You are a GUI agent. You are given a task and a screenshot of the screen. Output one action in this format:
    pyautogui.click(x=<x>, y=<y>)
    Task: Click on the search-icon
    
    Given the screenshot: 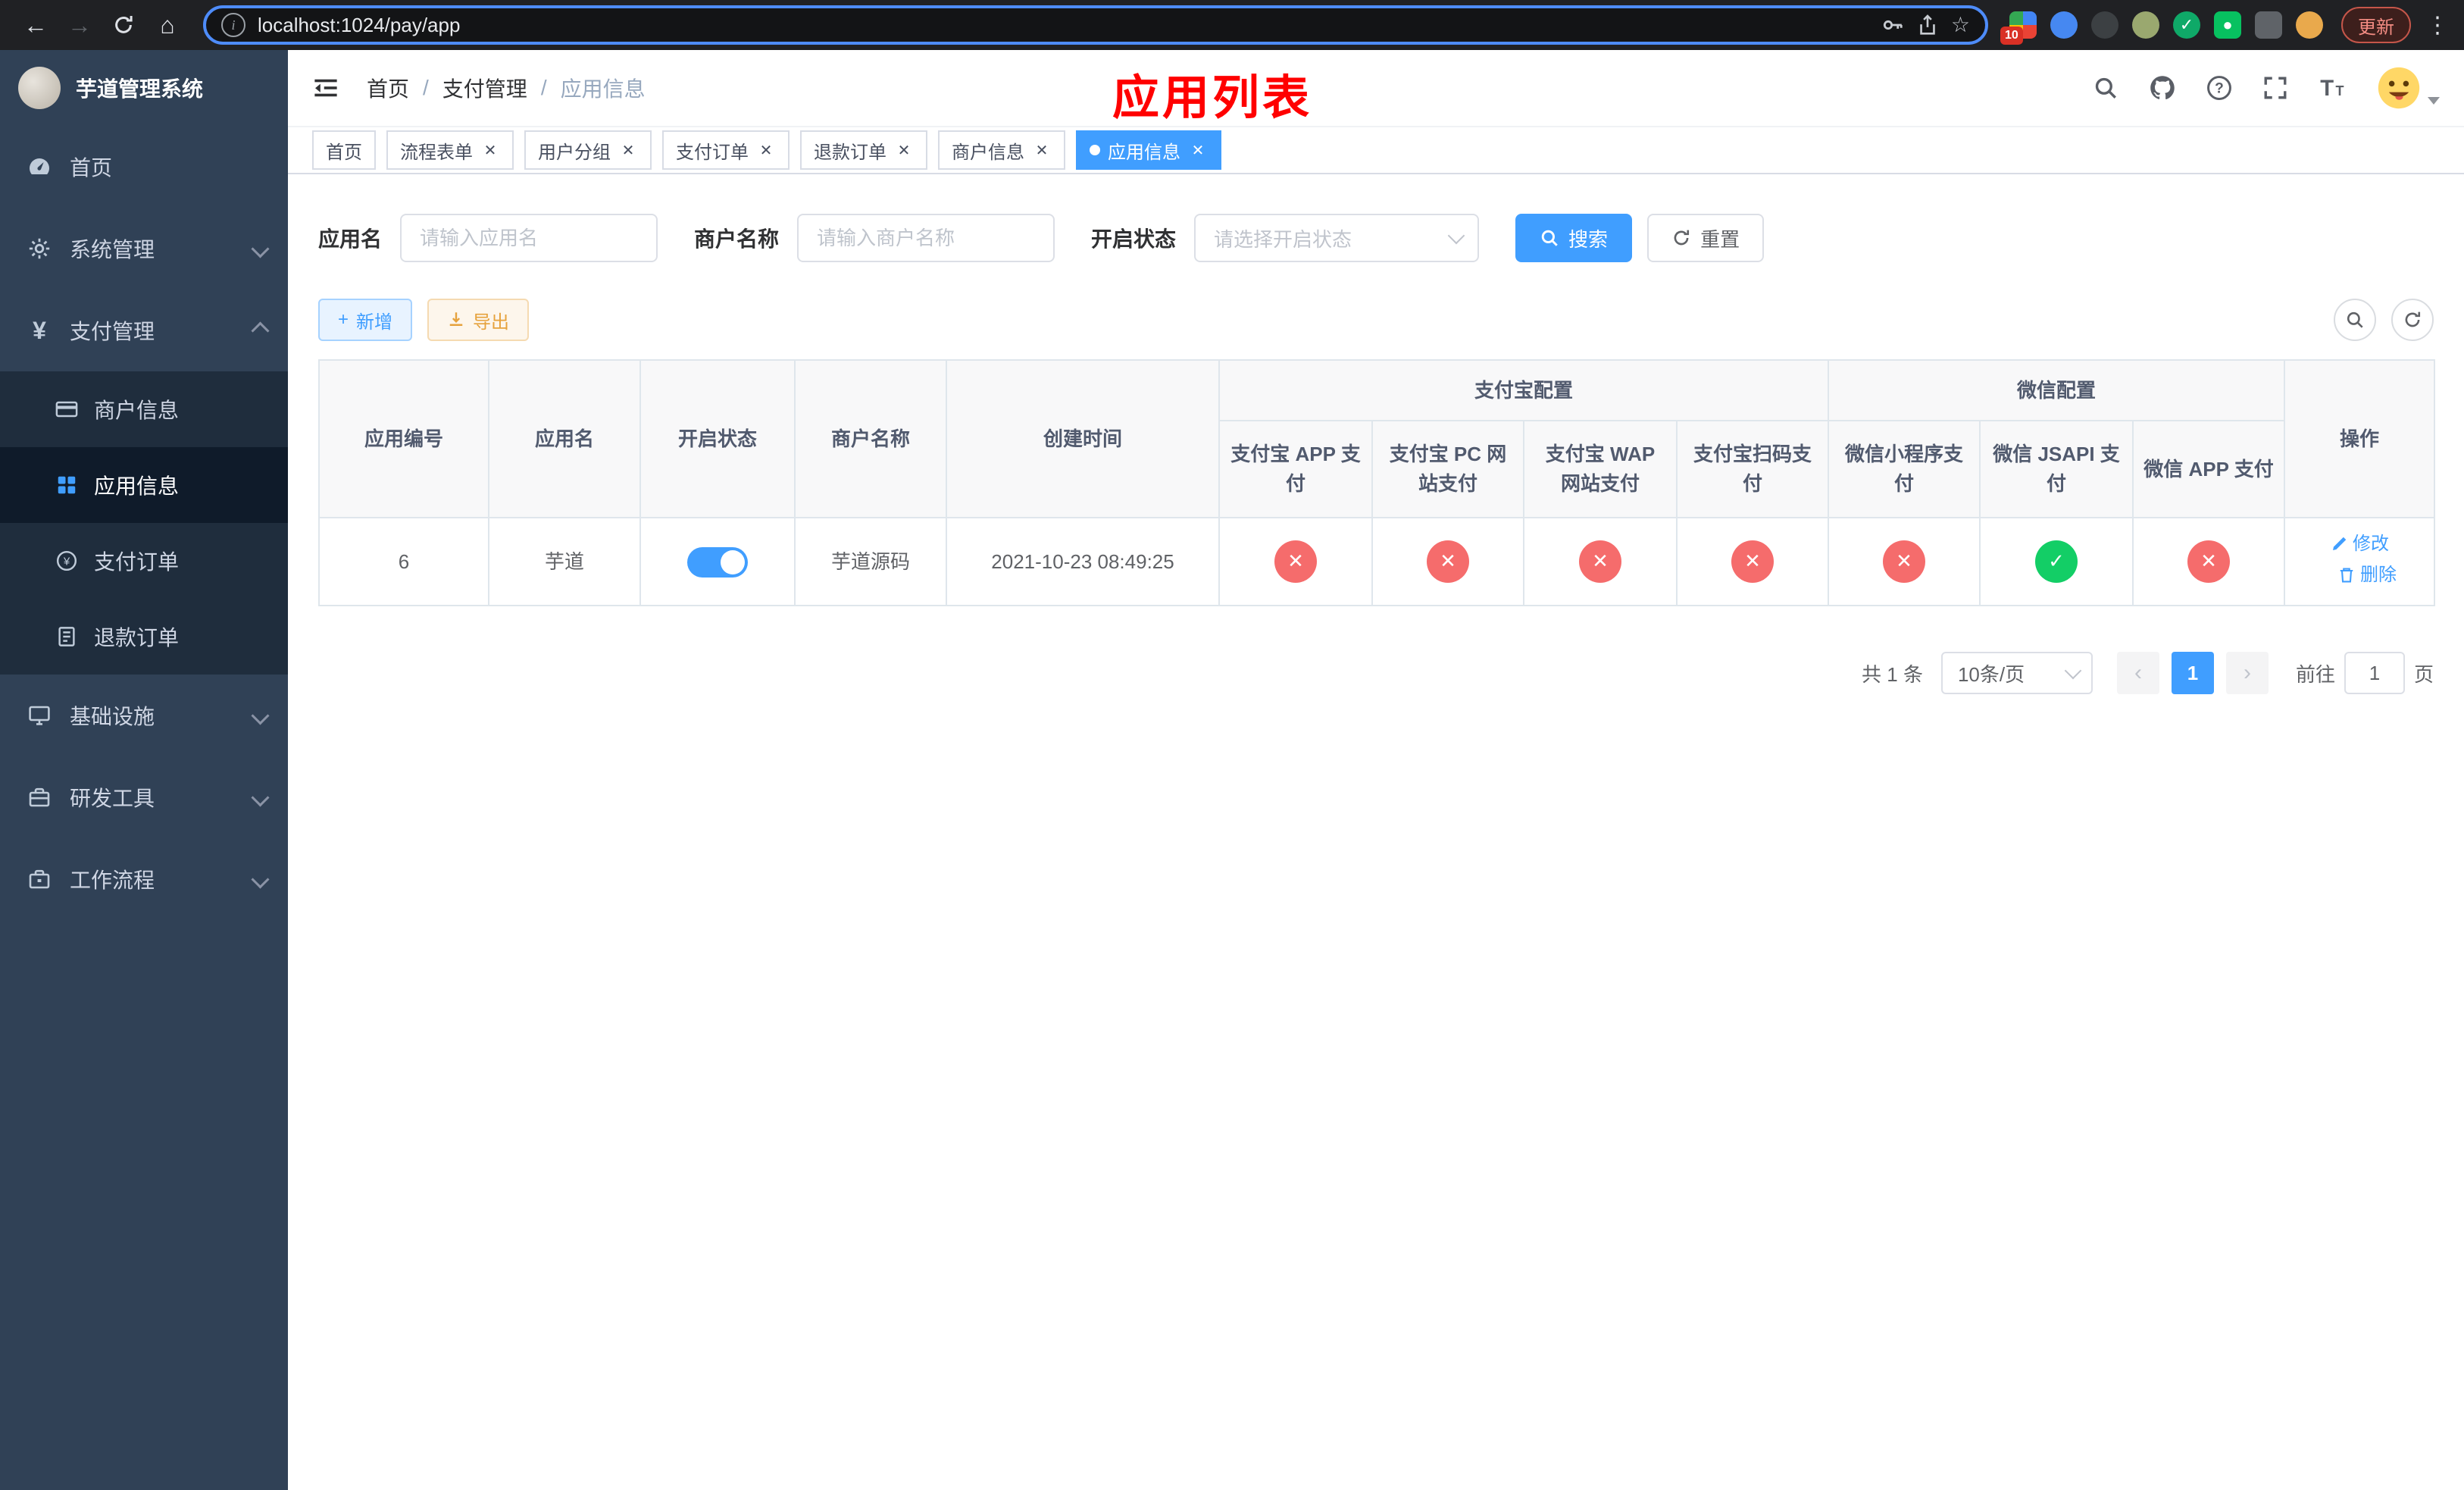 What is the action you would take?
    pyautogui.click(x=2105, y=88)
    